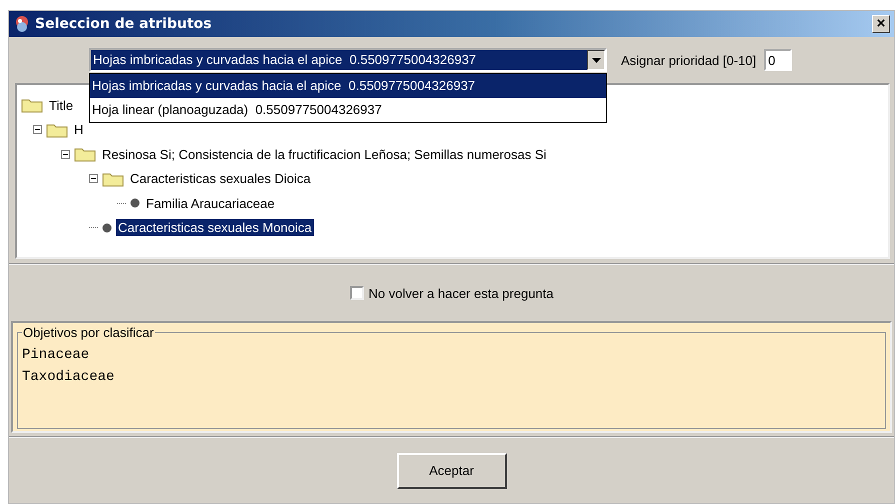  I want to click on tree-item: Caracteristicas sexuales Monoica, so click(215, 227).